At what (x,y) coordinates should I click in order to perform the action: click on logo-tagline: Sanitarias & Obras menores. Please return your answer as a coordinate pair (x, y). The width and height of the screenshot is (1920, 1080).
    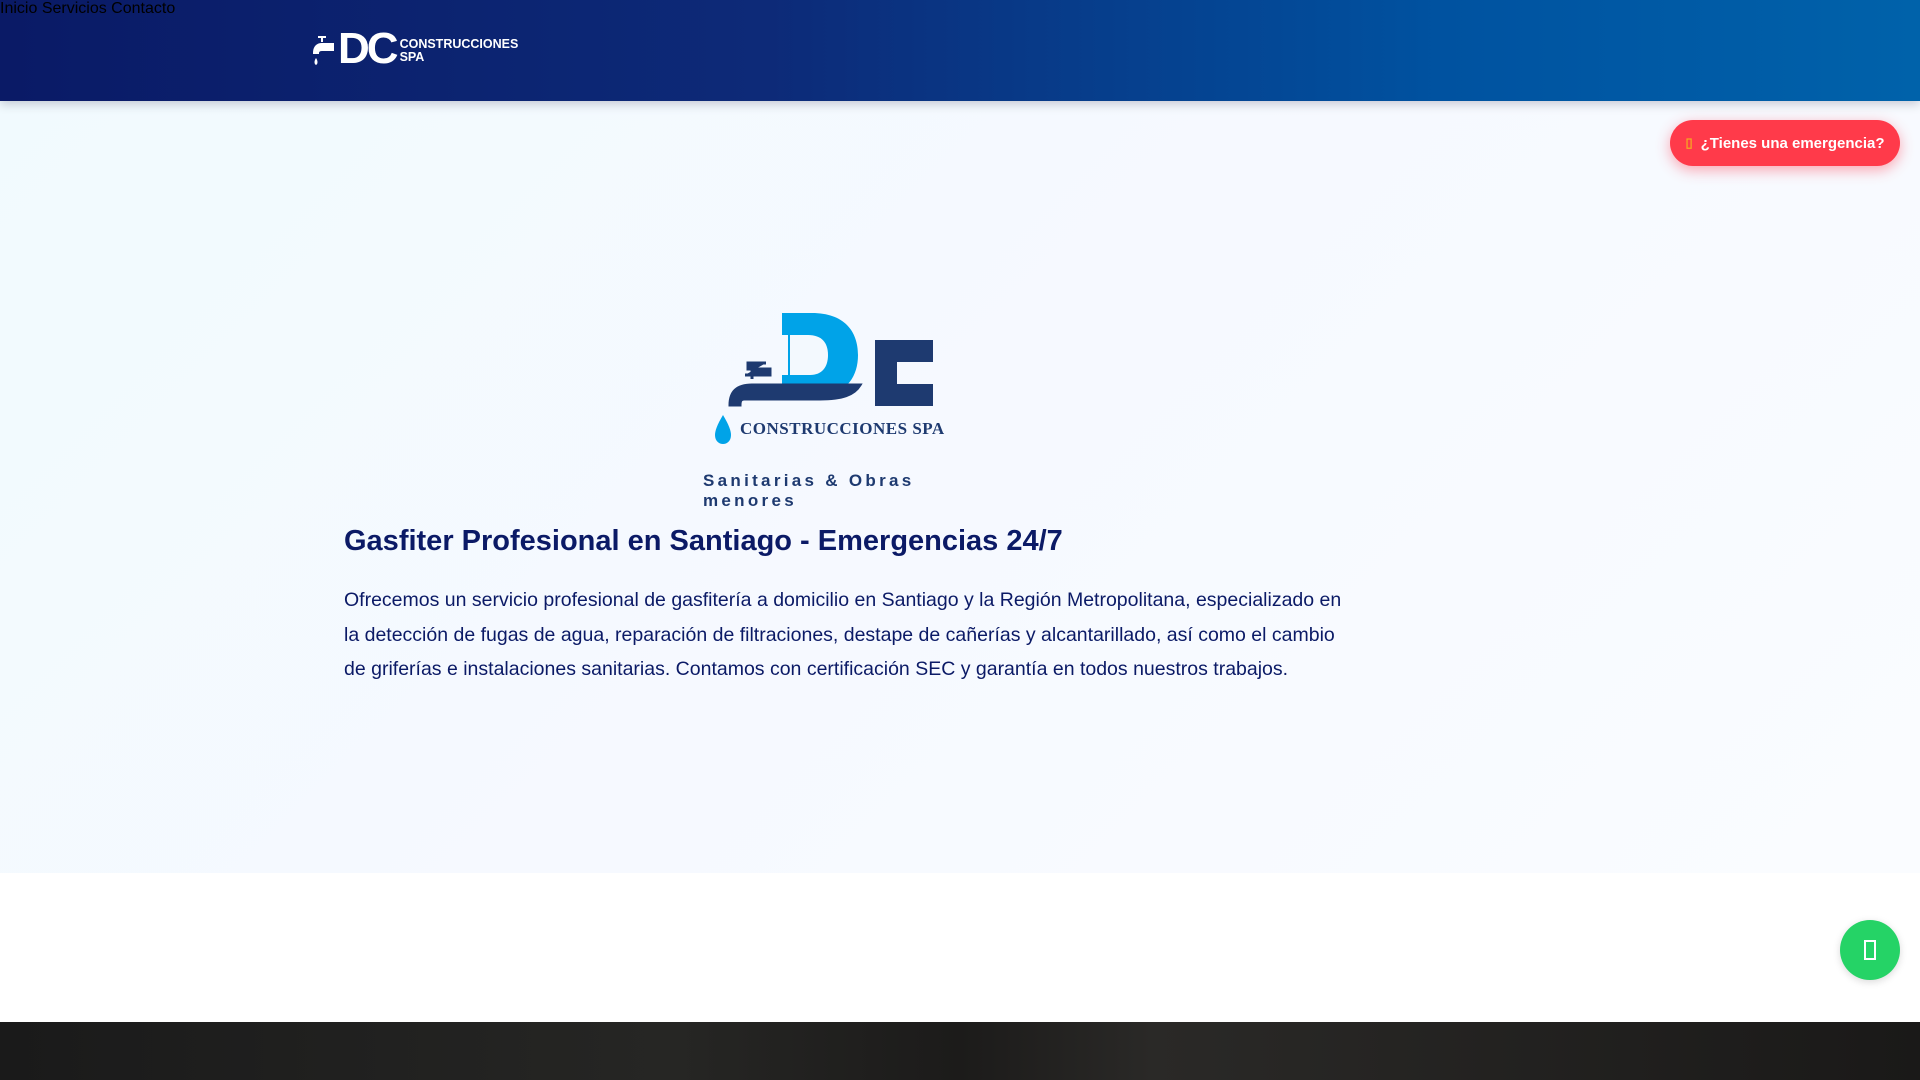
    Looking at the image, I should click on (809, 490).